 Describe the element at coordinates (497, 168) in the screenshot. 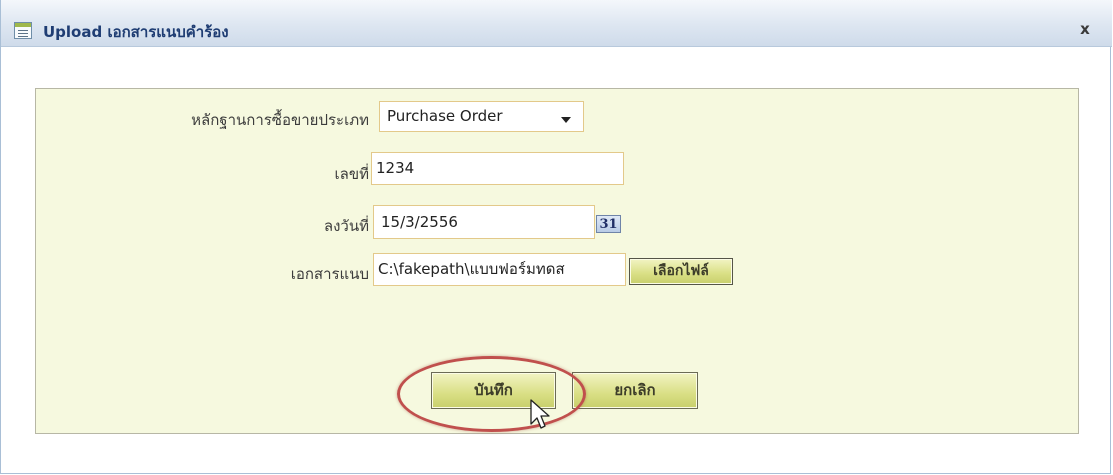

I see `doc-number-input: 1234` at that location.